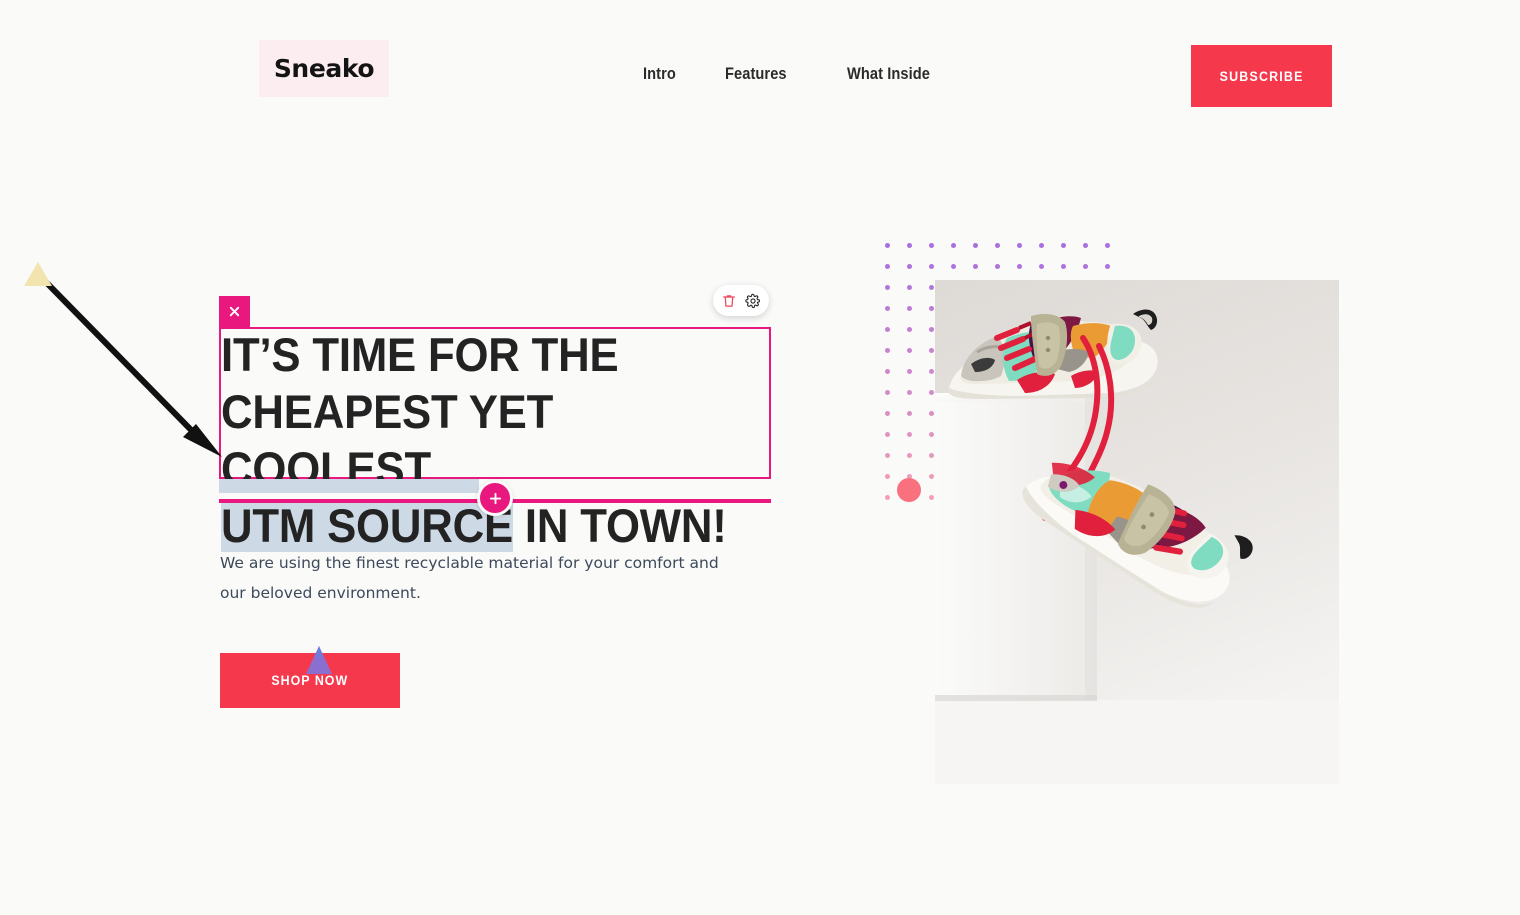  I want to click on selection-underline, so click(349, 486).